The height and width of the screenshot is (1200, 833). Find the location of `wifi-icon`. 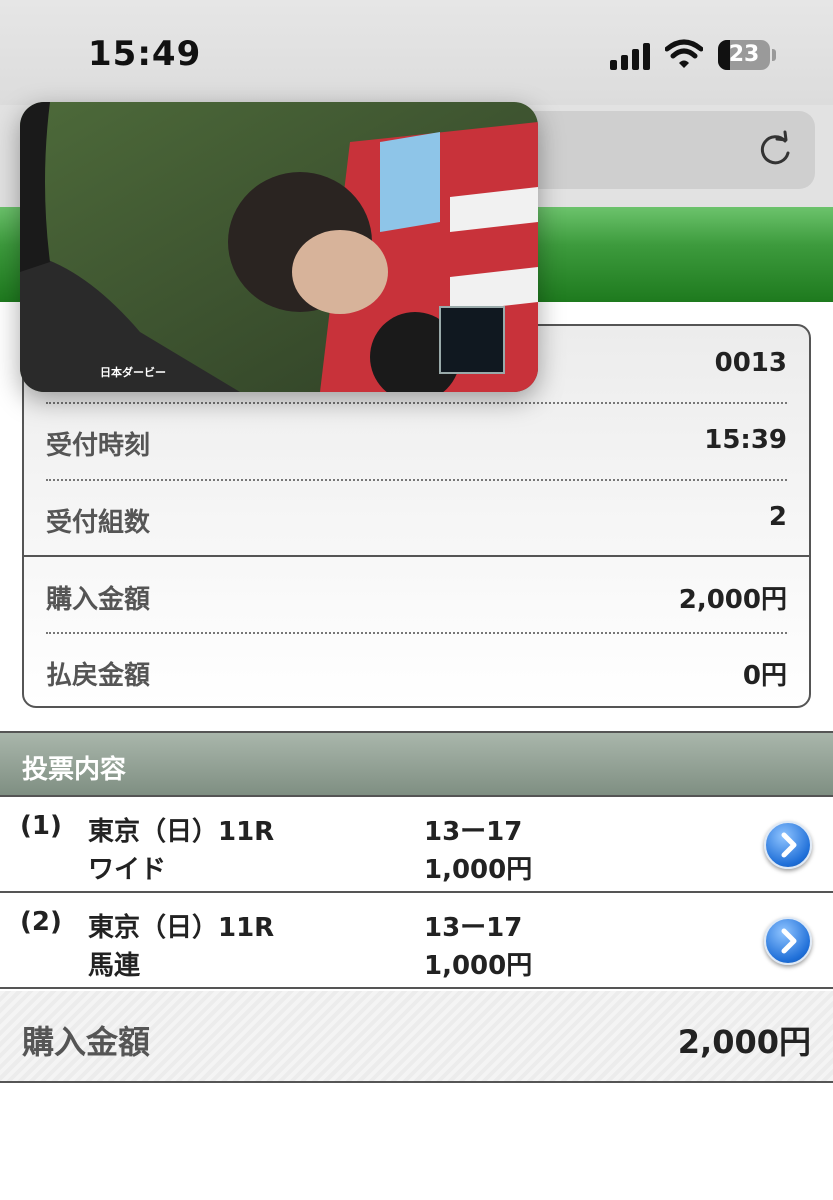

wifi-icon is located at coordinates (684, 53).